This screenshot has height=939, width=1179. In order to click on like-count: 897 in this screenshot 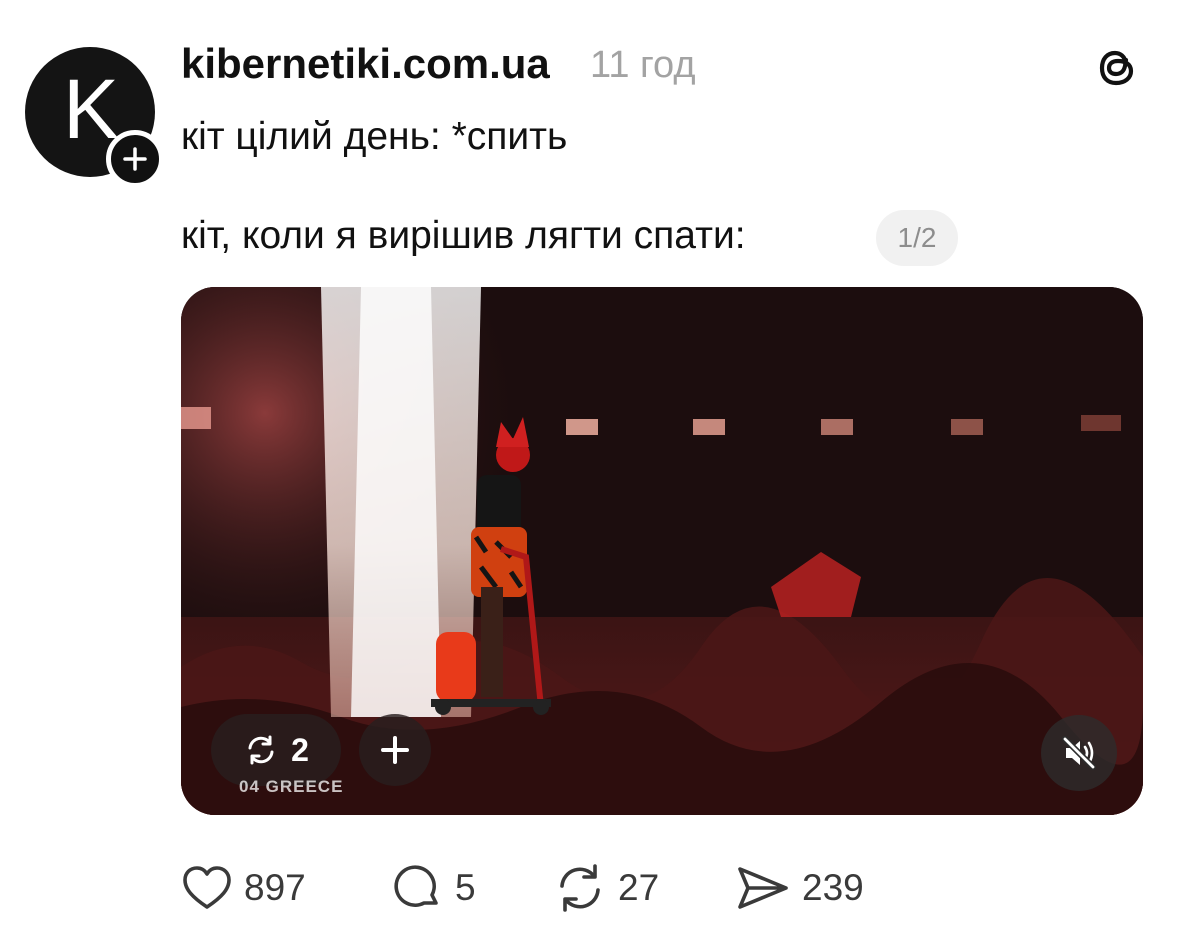, I will do `click(275, 887)`.